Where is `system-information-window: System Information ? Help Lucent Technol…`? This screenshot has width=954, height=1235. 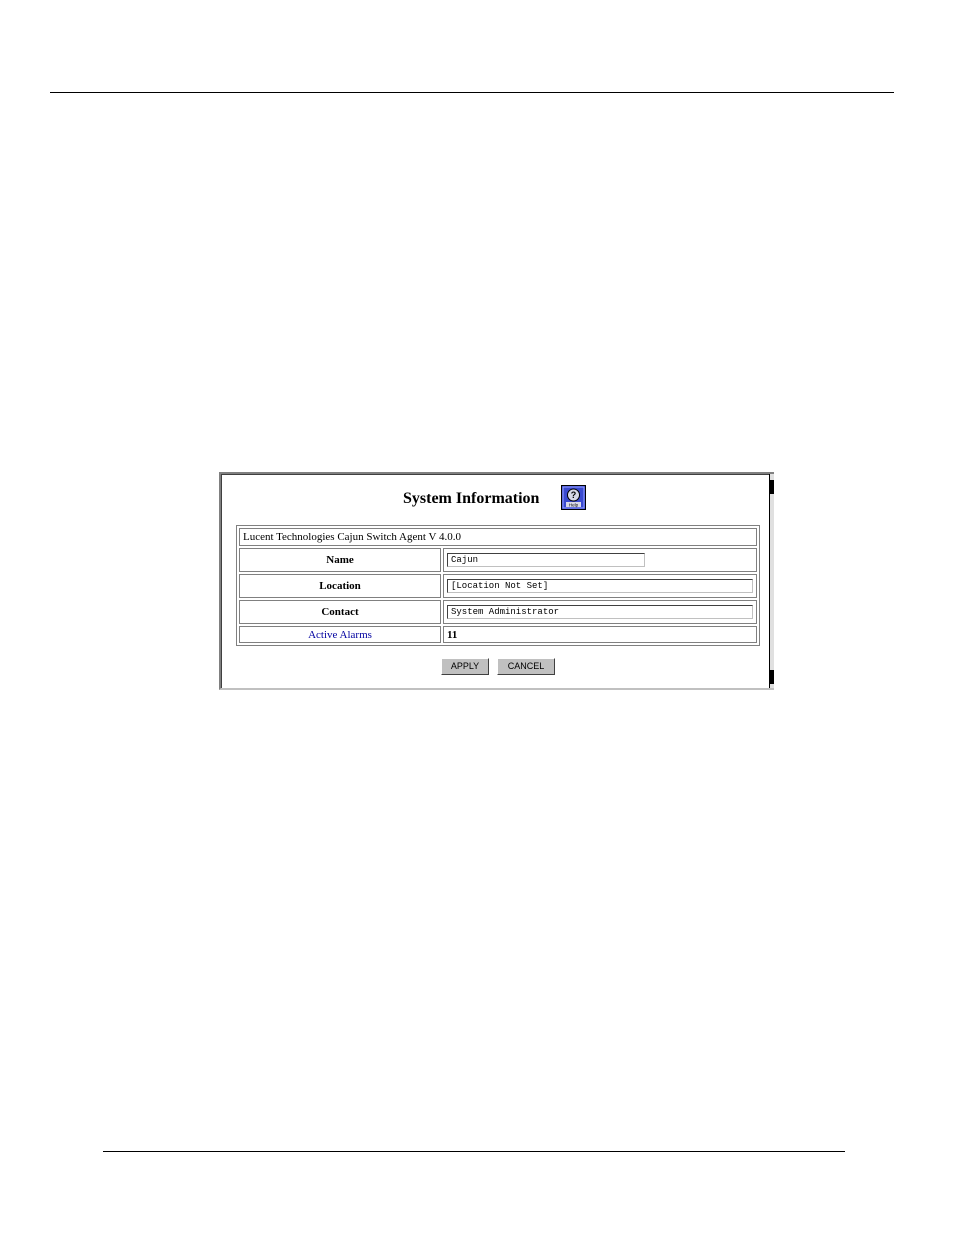
system-information-window: System Information ? Help Lucent Technol… is located at coordinates (496, 581).